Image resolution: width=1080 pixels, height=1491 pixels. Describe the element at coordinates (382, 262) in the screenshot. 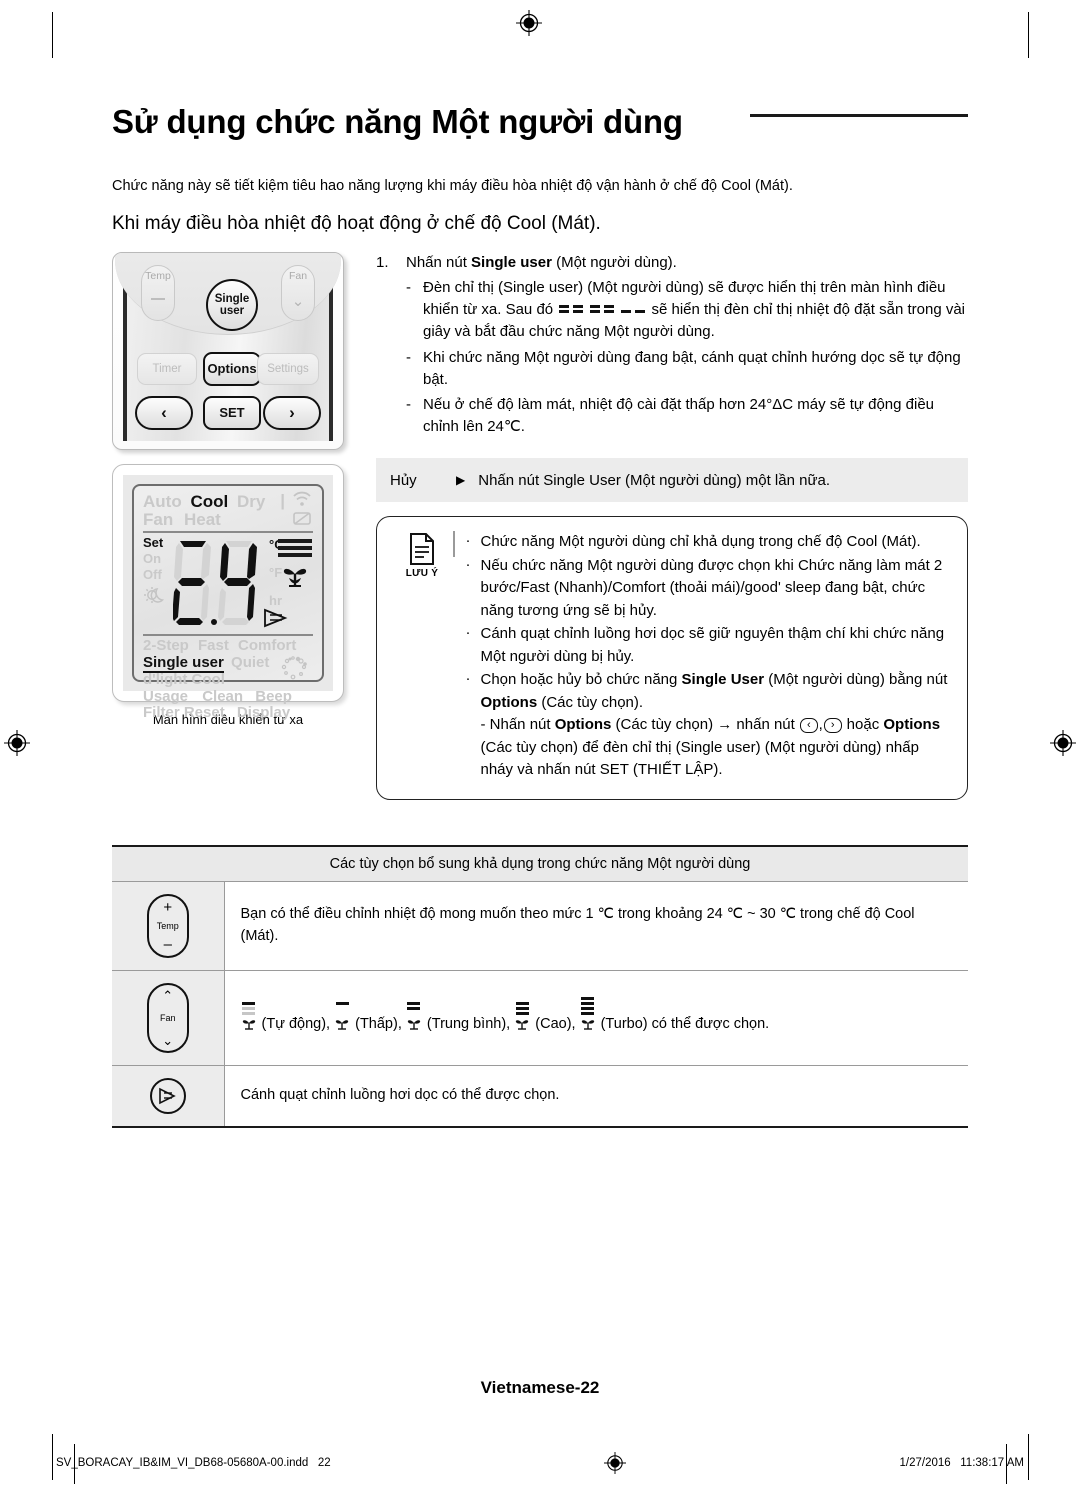

I see `step-1-number: 1.` at that location.